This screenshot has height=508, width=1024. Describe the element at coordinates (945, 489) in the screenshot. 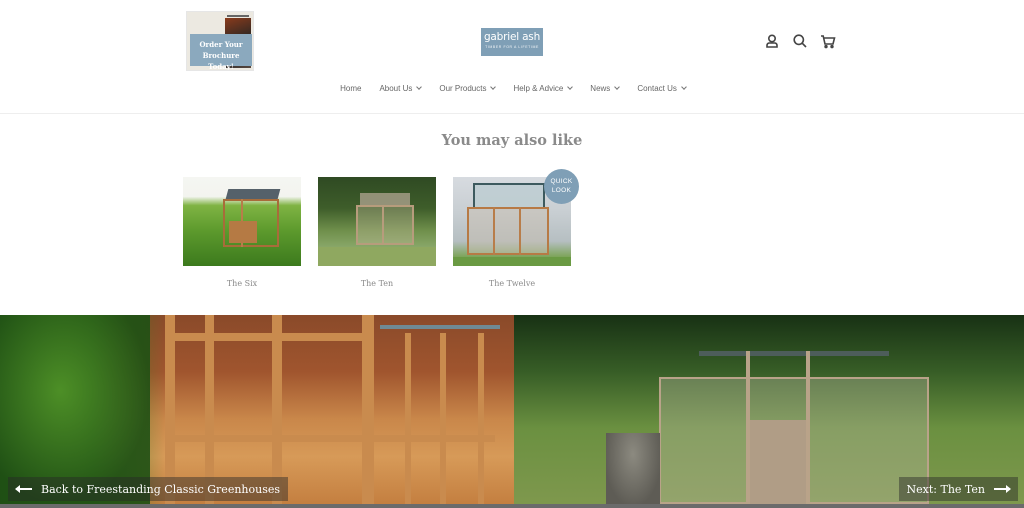

I see `next-link-label: Next: The Ten` at that location.